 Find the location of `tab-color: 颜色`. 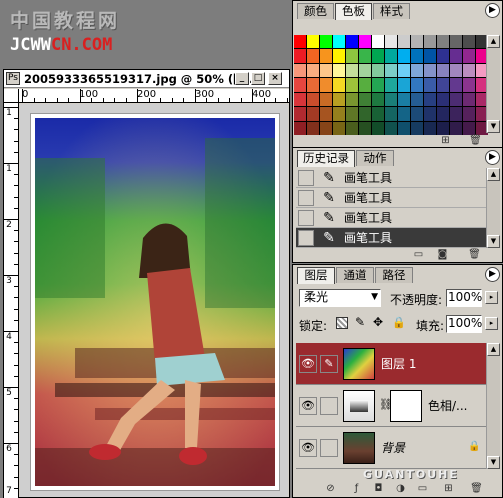

tab-color: 颜色 is located at coordinates (315, 11).